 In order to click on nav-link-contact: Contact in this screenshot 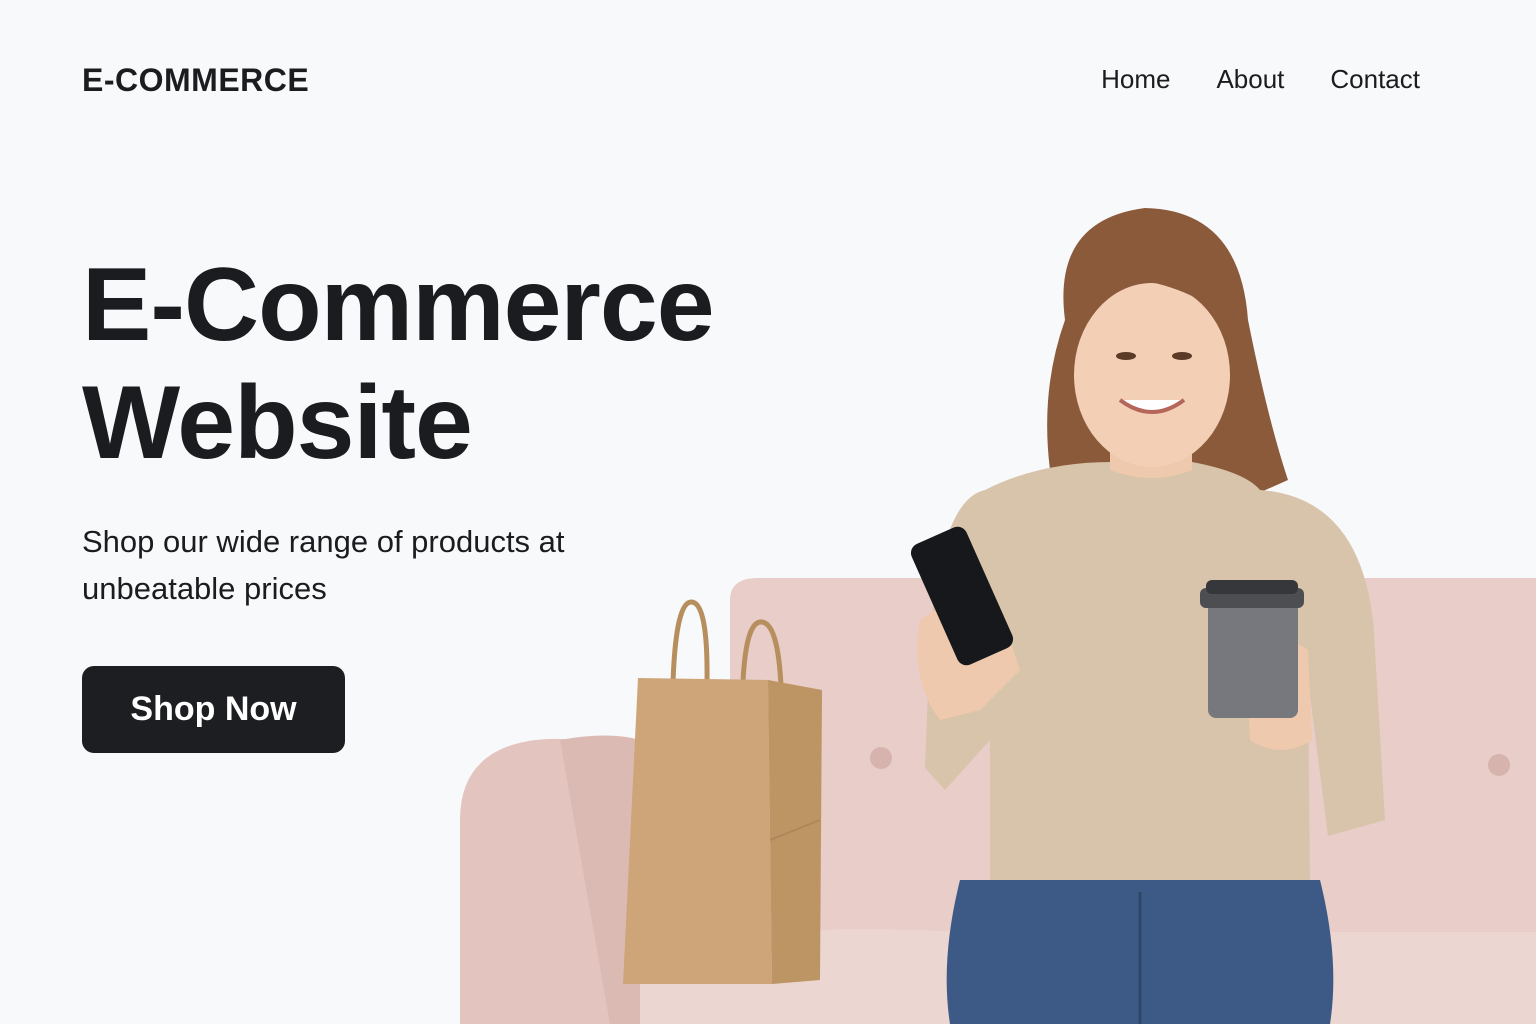, I will do `click(1375, 79)`.